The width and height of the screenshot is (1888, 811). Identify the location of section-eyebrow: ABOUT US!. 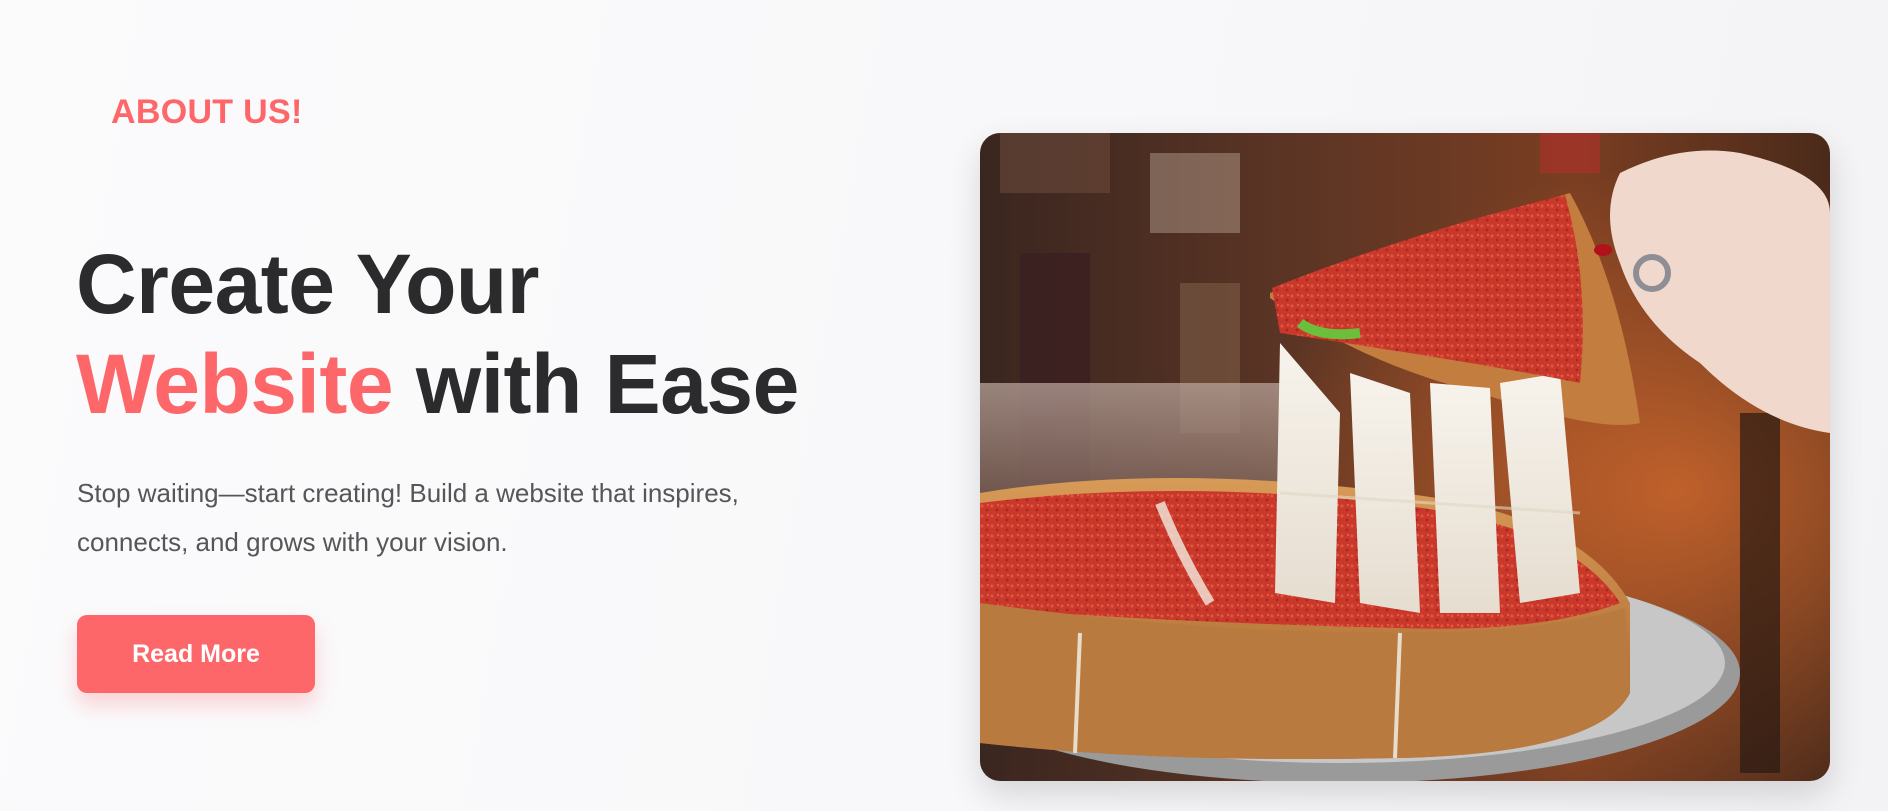
(207, 112).